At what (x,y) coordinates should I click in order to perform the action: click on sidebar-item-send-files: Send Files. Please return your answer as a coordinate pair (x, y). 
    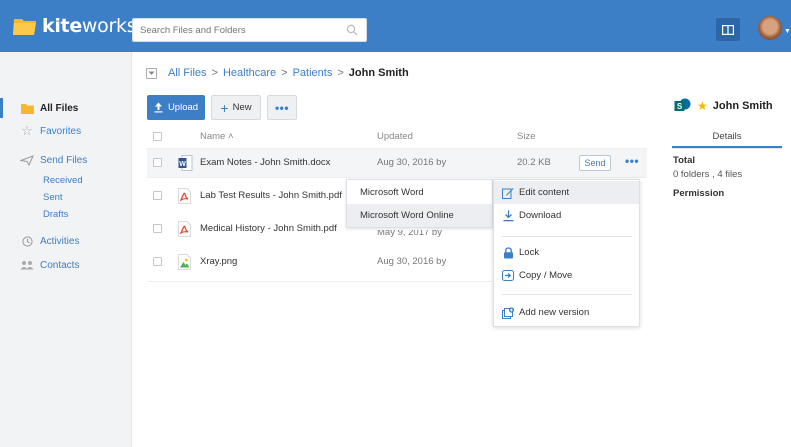
    Looking at the image, I should click on (66, 160).